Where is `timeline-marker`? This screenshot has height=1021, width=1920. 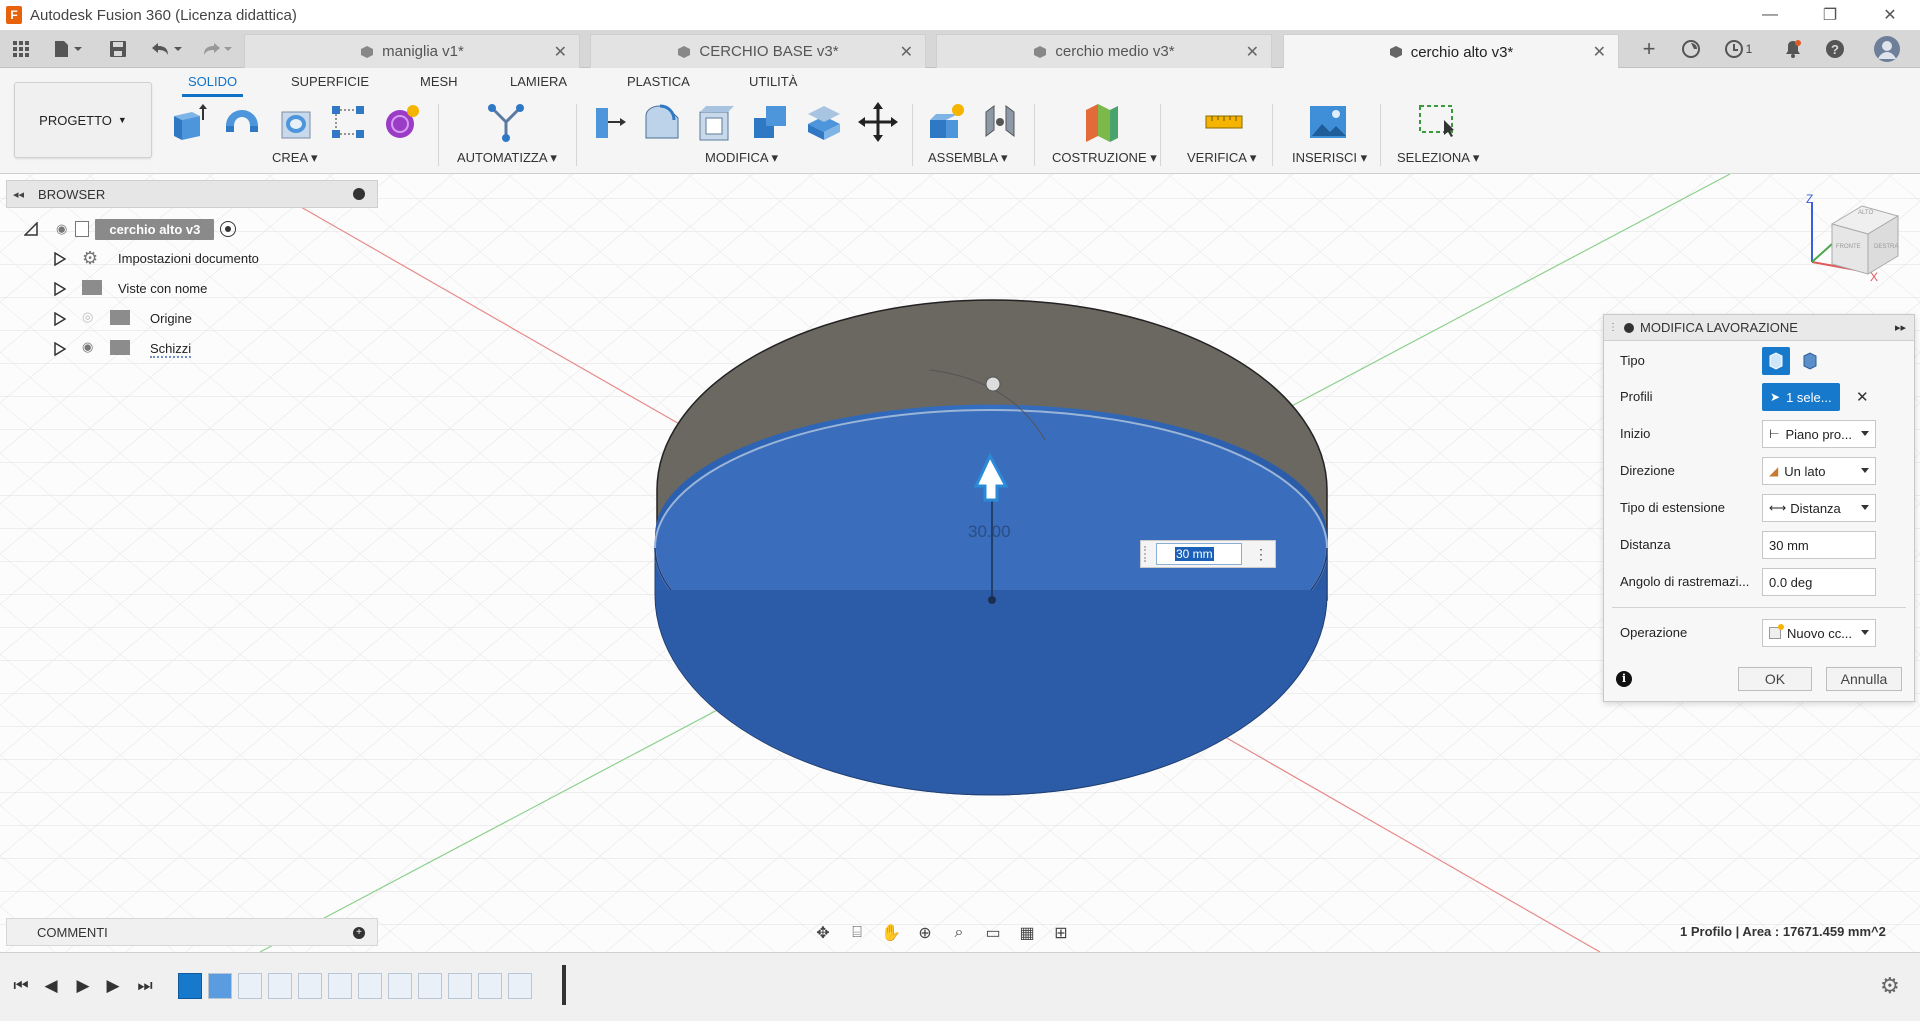
timeline-marker is located at coordinates (564, 985).